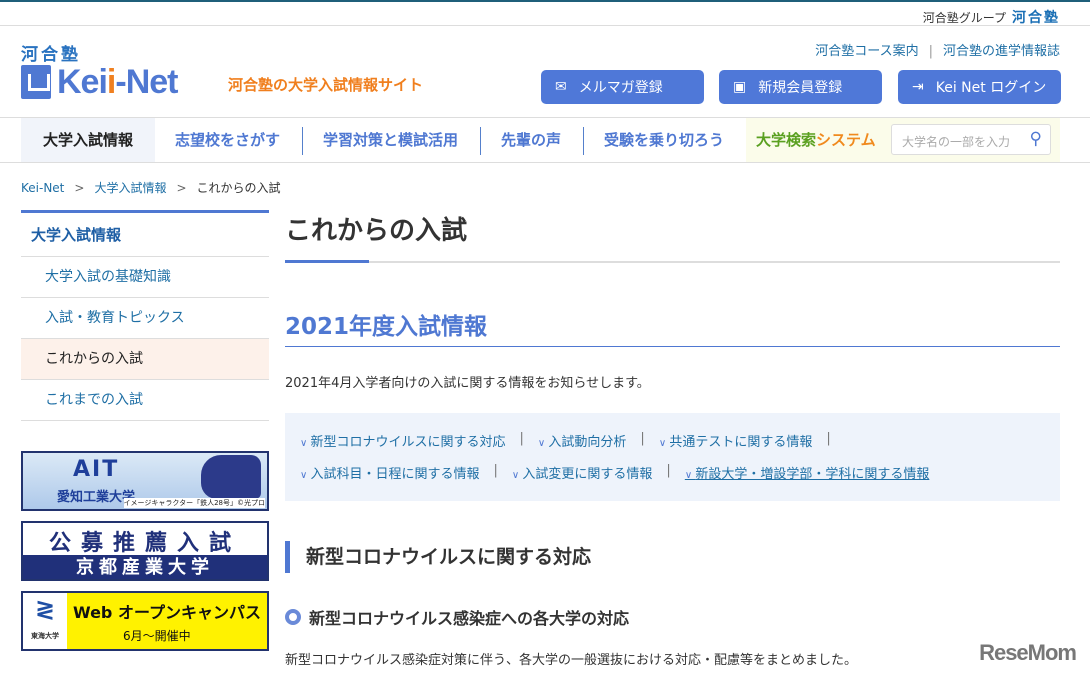 The height and width of the screenshot is (676, 1090). I want to click on group-link: 河合塾グループ 河合塾, so click(991, 17).